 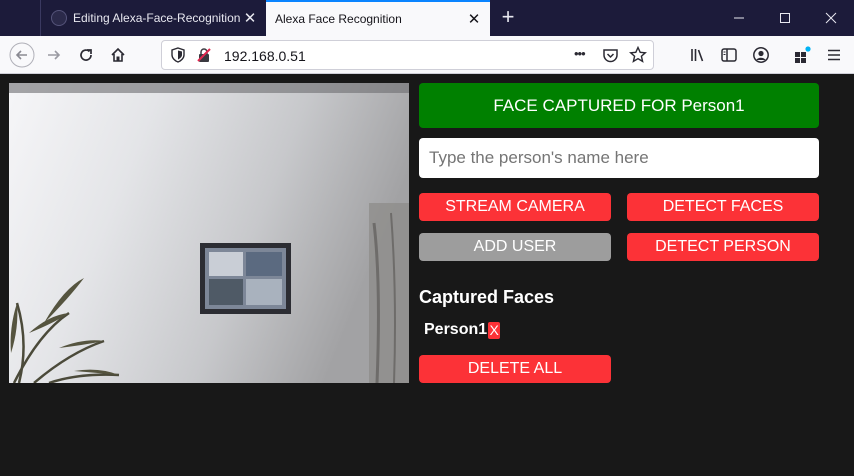 What do you see at coordinates (619, 105) in the screenshot?
I see `status-message: FACE CAPTURED FOR Person1` at bounding box center [619, 105].